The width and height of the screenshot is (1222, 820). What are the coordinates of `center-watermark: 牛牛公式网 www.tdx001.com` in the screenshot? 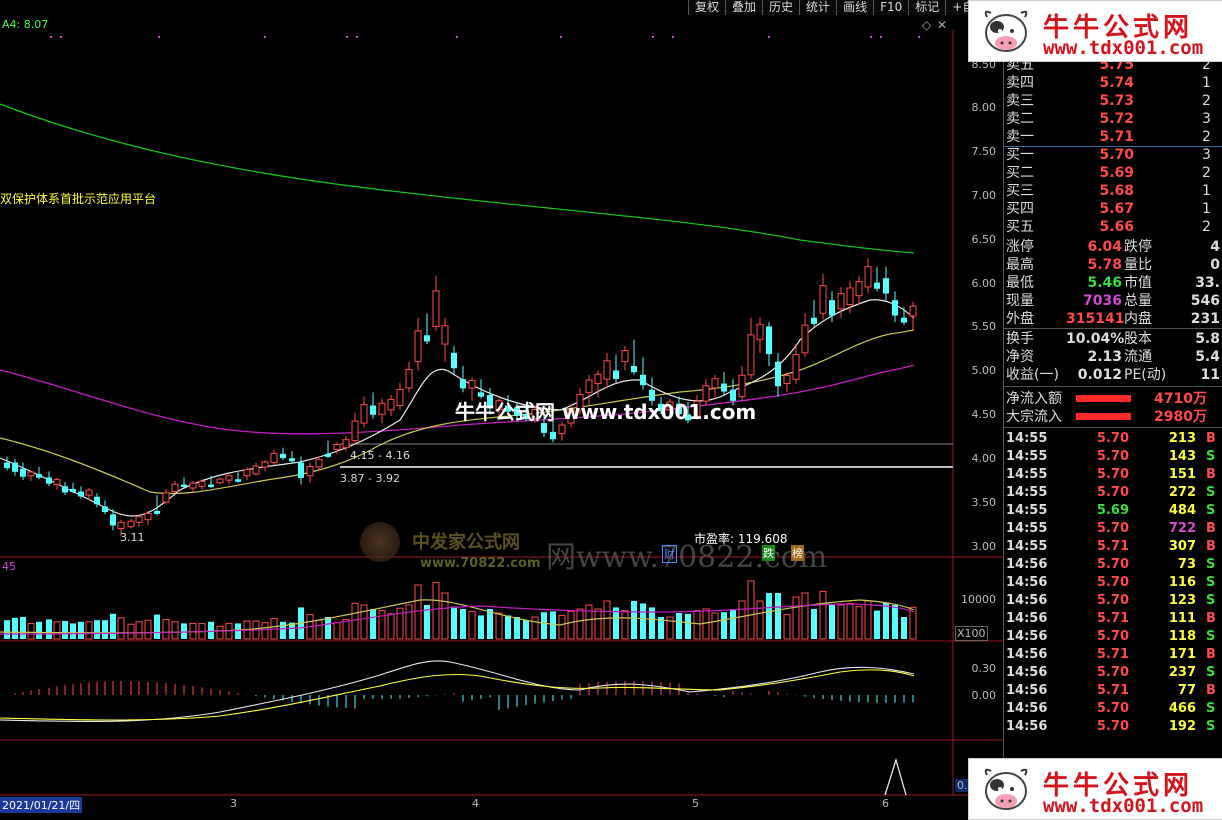 It's located at (606, 412).